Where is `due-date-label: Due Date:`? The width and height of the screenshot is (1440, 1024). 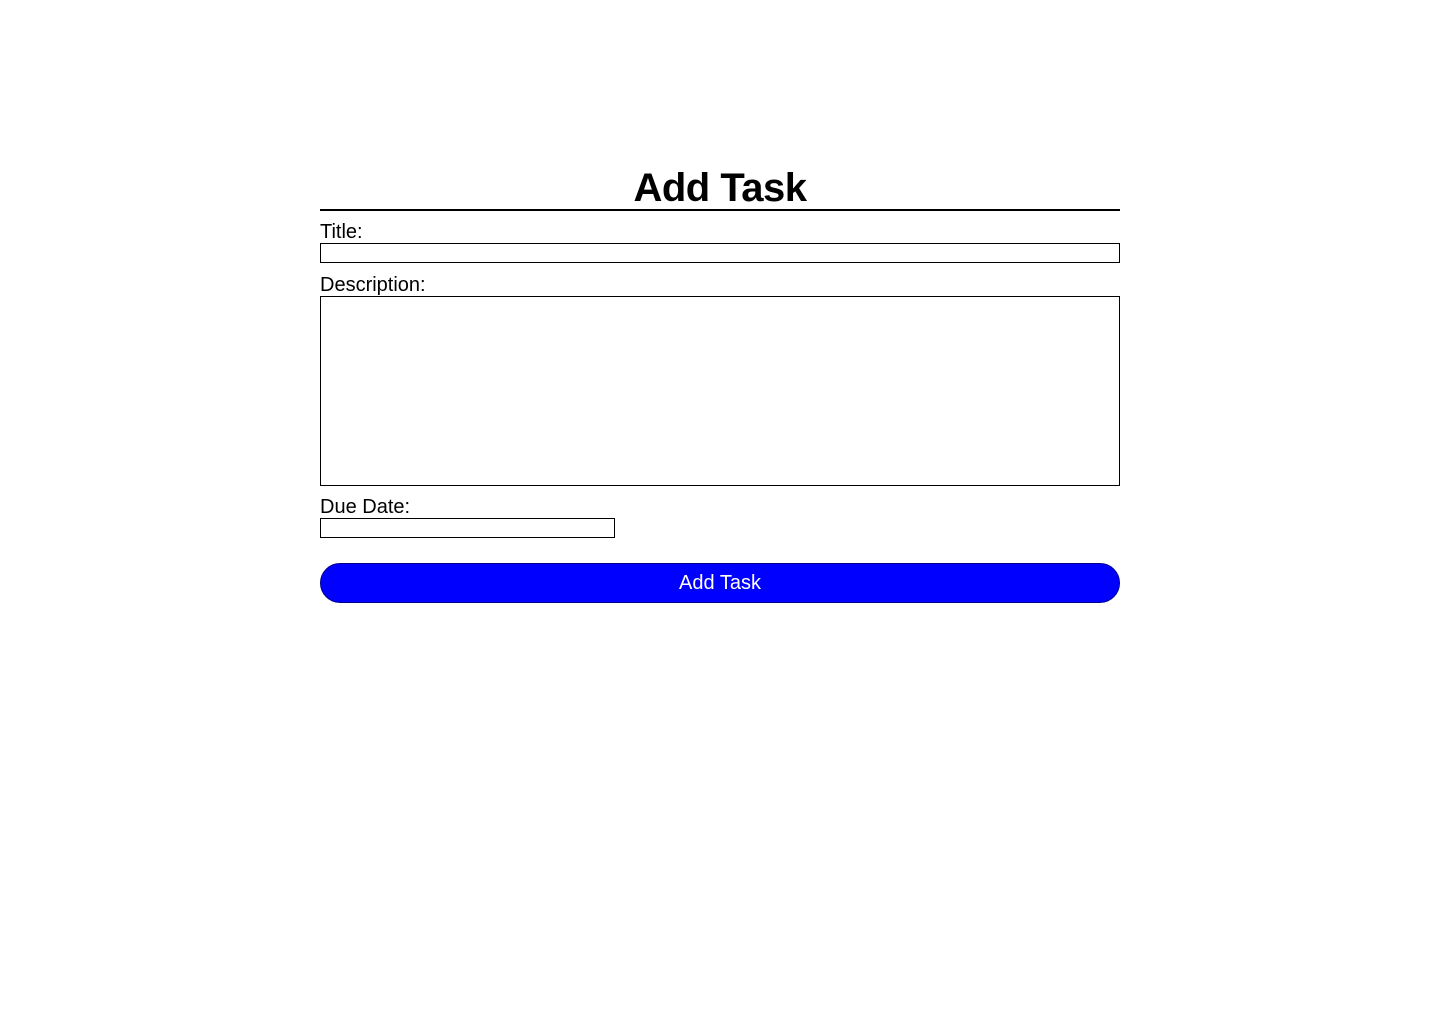
due-date-label: Due Date: is located at coordinates (365, 507).